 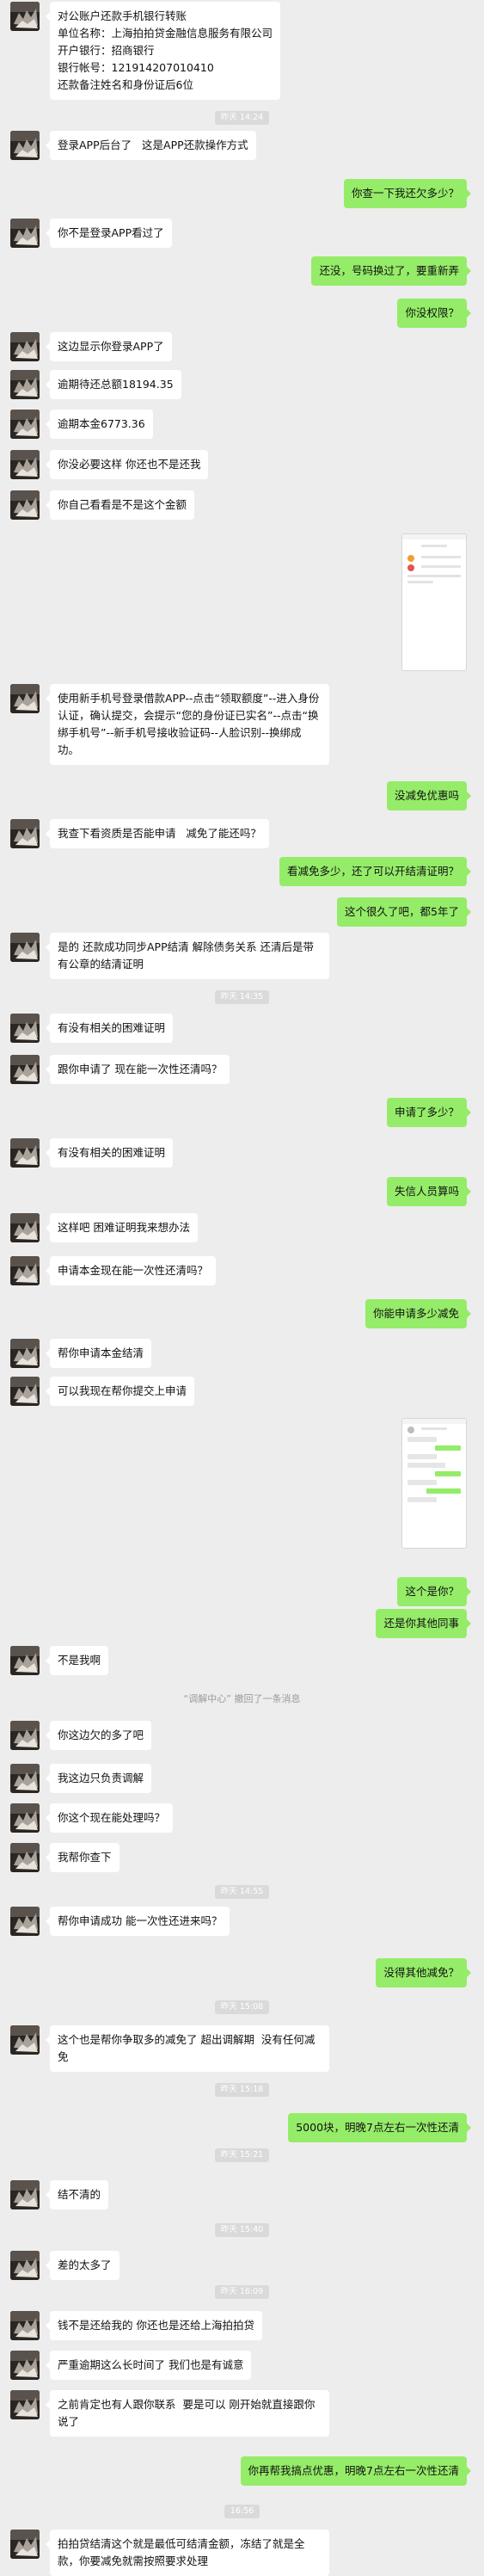 I want to click on incoming-message-bubble: 这样吧 困难证明我来想办法, so click(x=122, y=1227).